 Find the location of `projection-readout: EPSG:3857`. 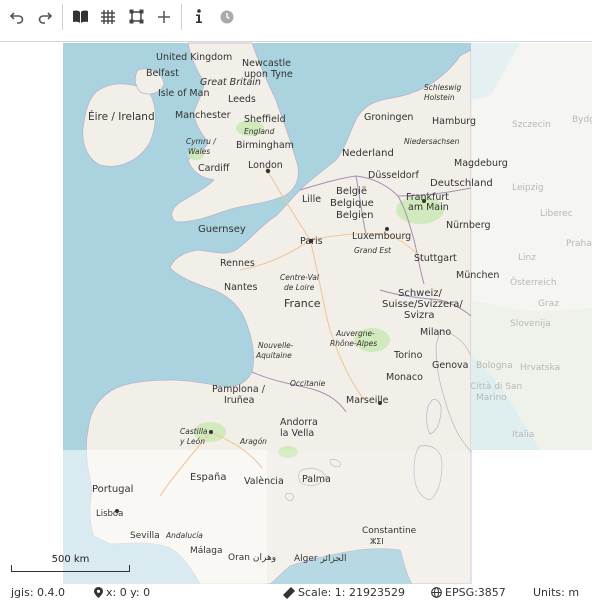

projection-readout: EPSG:3857 is located at coordinates (468, 592).